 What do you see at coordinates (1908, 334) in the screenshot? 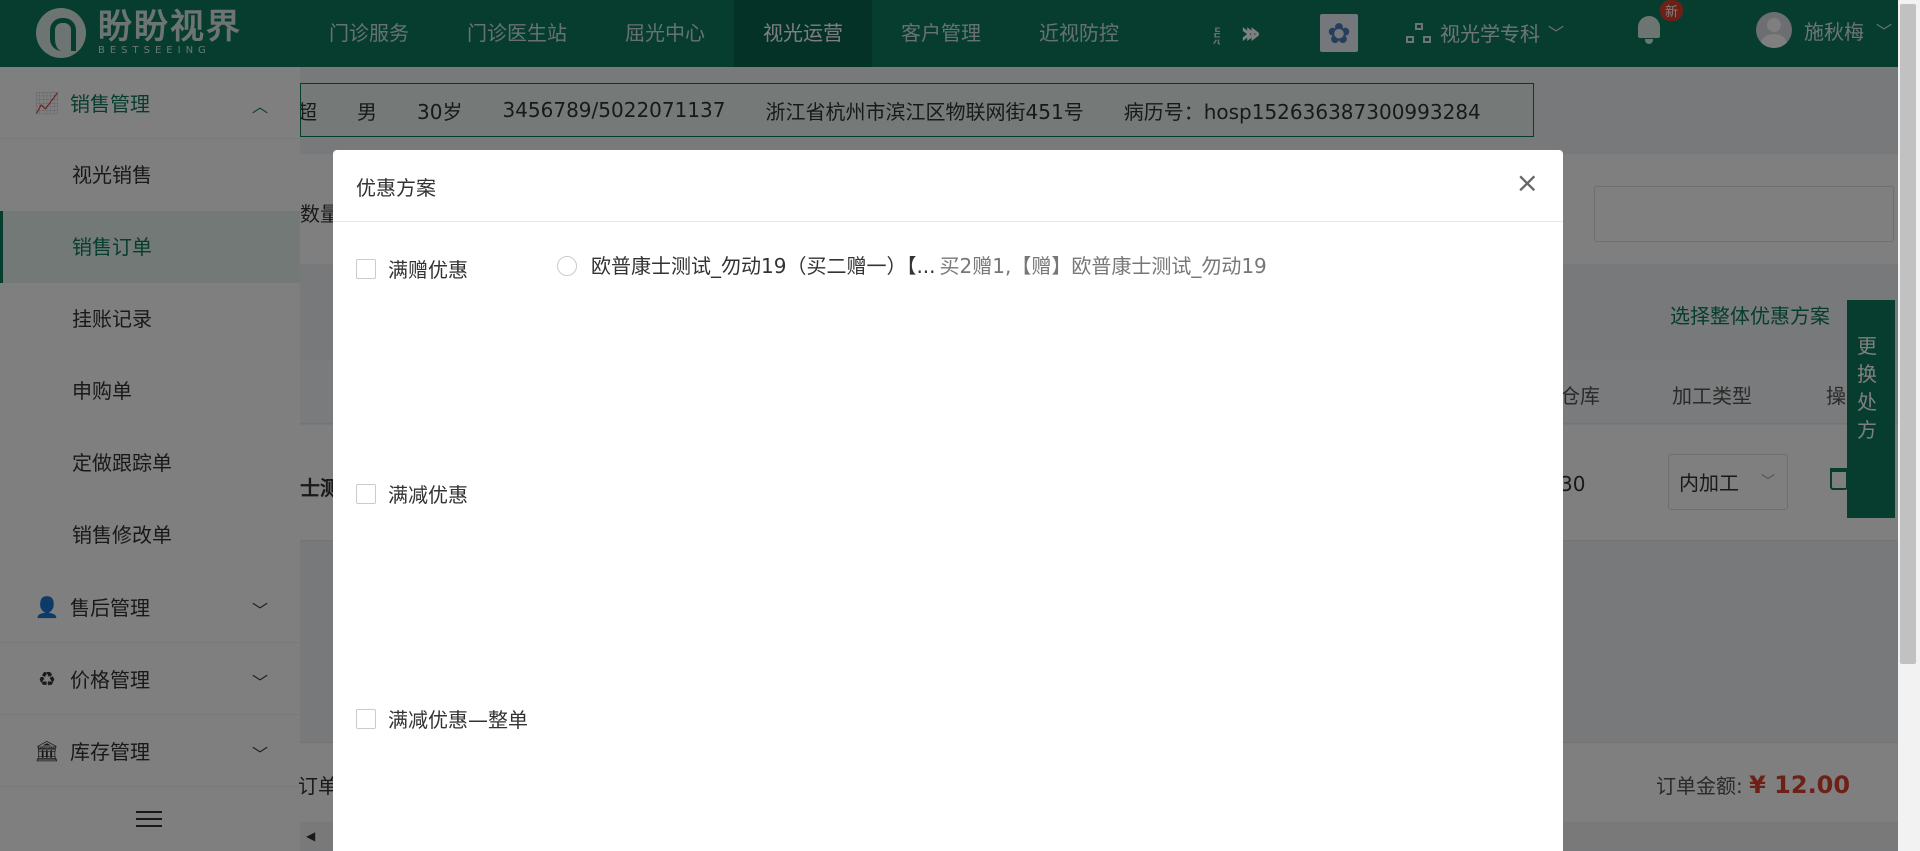
I see `vertical-scrollbar-thumb` at bounding box center [1908, 334].